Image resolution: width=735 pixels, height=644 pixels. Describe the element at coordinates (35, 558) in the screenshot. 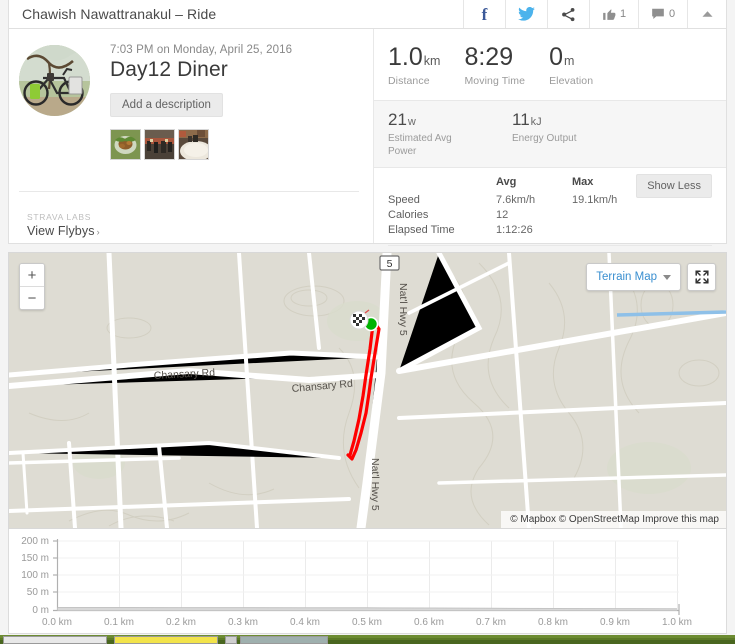

I see `svg-text: 150 m` at that location.